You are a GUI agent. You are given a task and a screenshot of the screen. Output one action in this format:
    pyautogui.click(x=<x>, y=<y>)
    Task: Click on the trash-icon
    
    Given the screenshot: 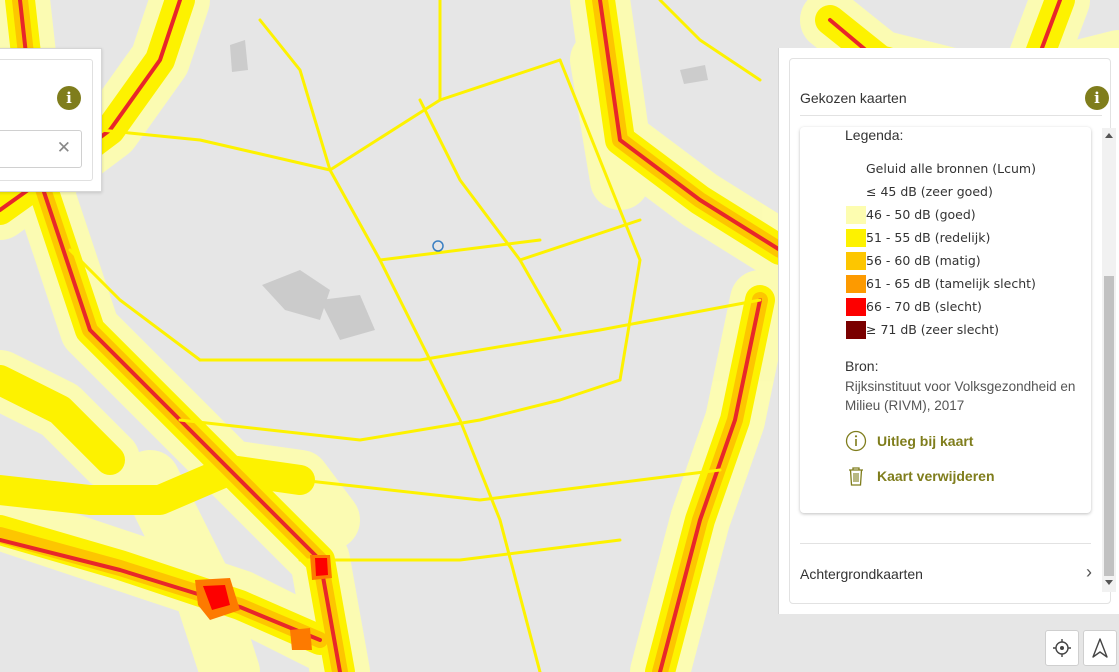 What is the action you would take?
    pyautogui.click(x=856, y=476)
    